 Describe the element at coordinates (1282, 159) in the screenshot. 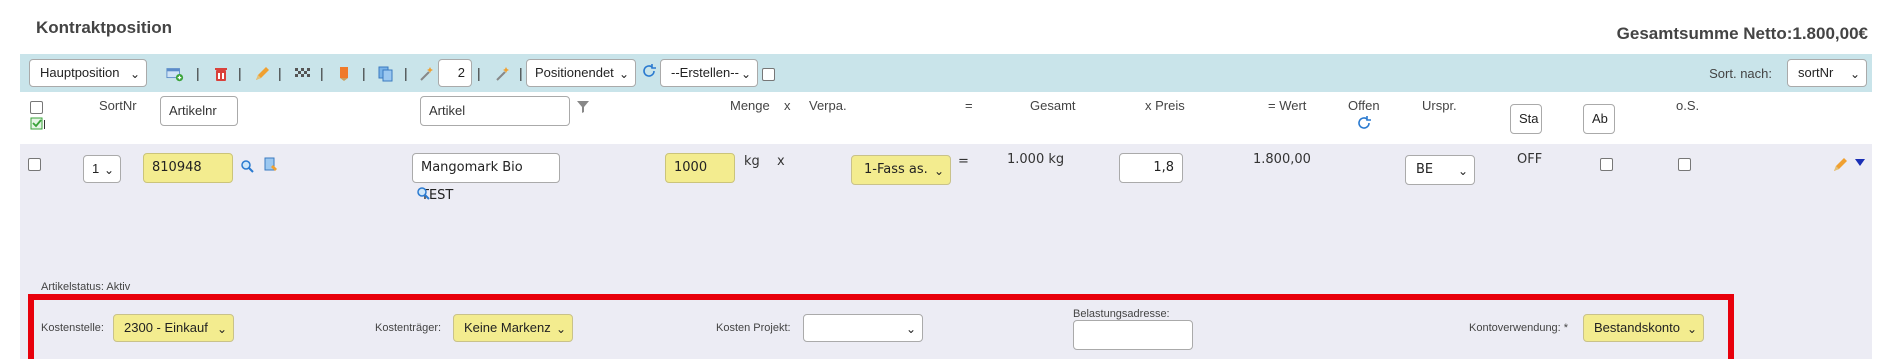

I see `wert-value: 1.800,00` at that location.